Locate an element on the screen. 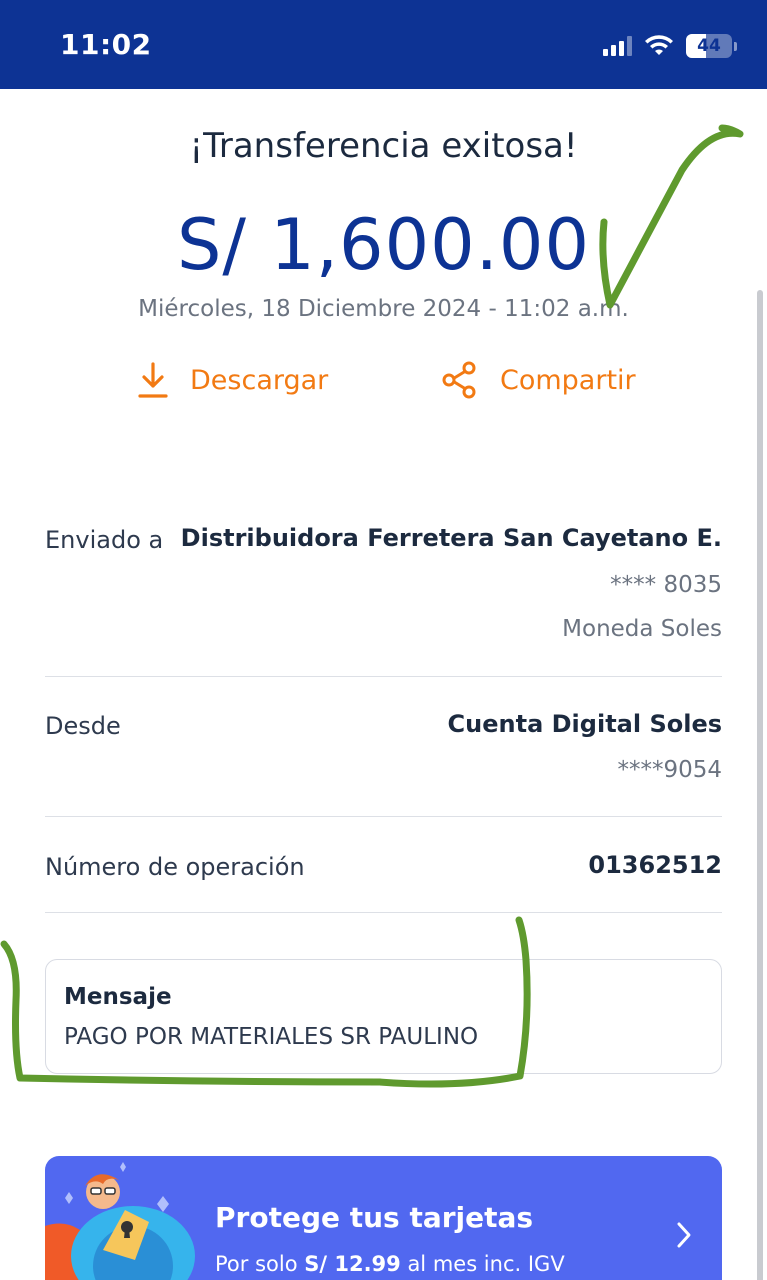  from-account-number: ****9054 is located at coordinates (669, 770).